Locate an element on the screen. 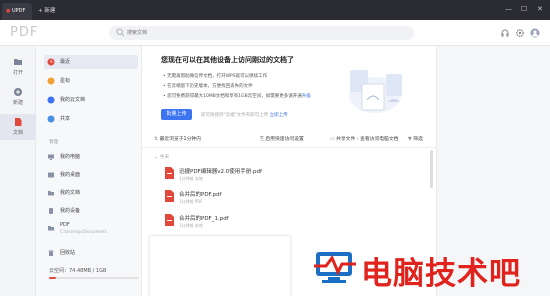  sidebar-item-label: 最近 is located at coordinates (65, 62).